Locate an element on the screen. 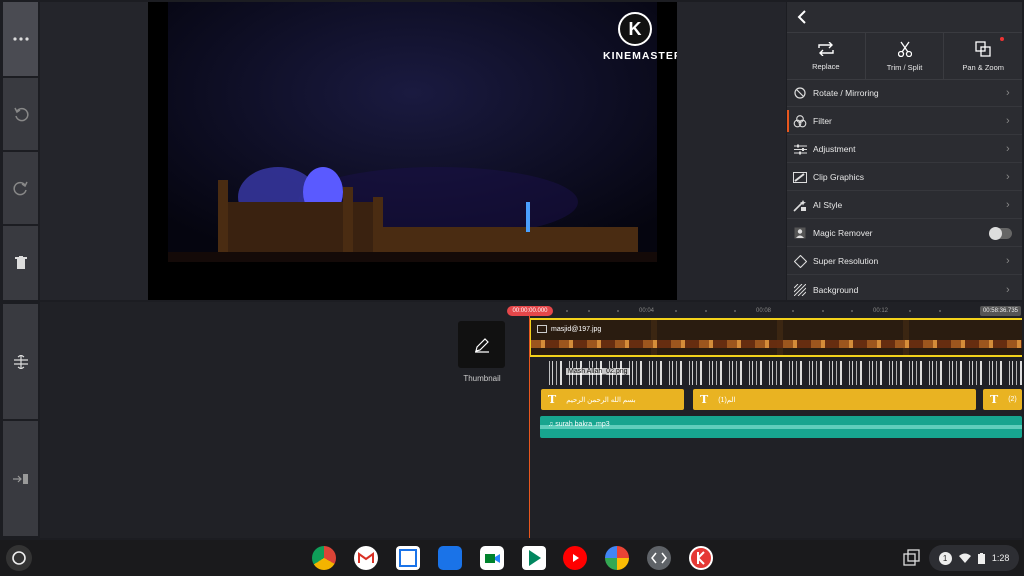 Image resolution: width=1024 pixels, height=576 pixels. screen-capture-button is located at coordinates (911, 558).